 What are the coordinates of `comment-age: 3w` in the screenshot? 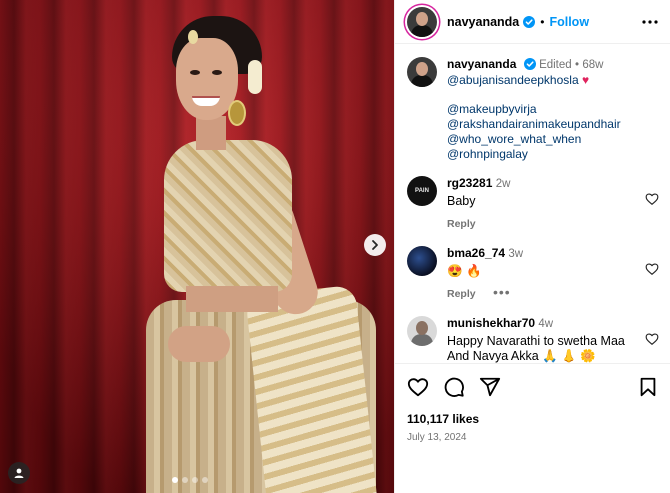 It's located at (516, 254).